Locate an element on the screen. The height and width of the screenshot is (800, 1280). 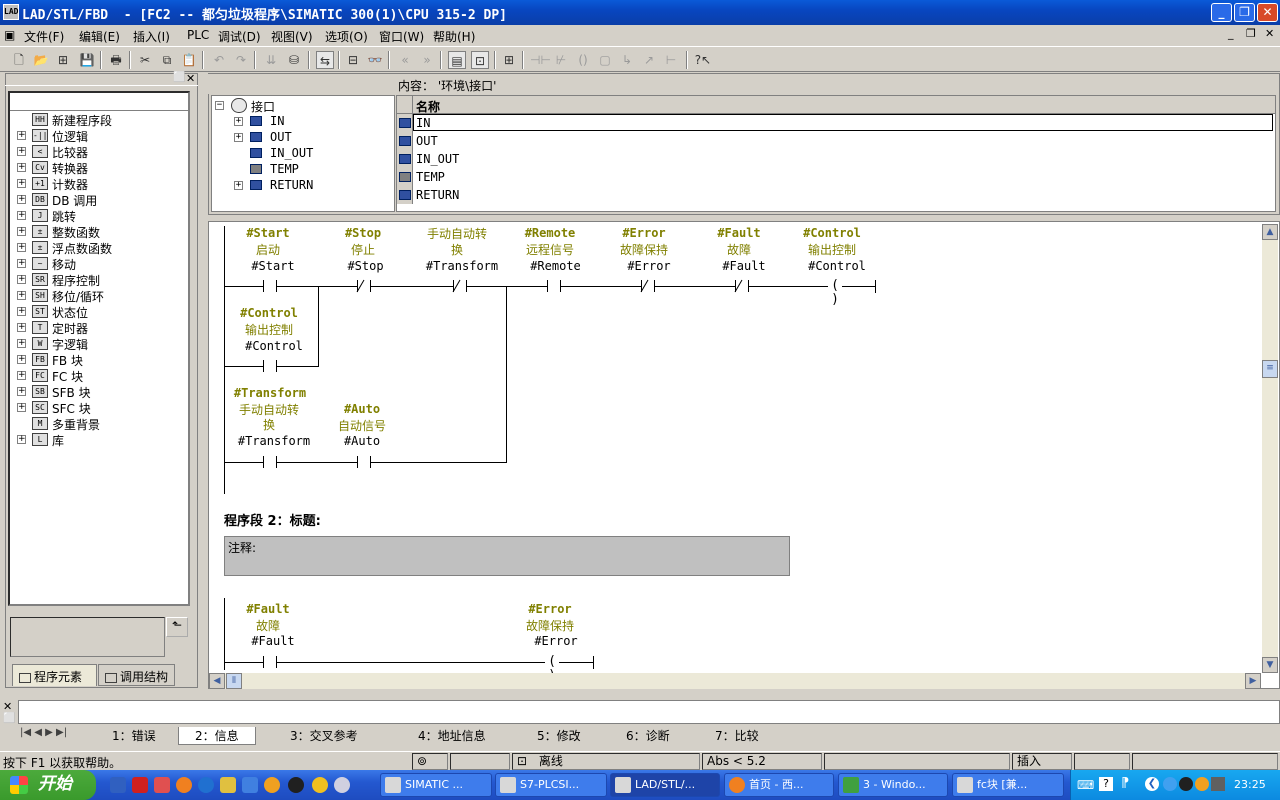
insert-element-icon: ⬑ is located at coordinates (177, 627).